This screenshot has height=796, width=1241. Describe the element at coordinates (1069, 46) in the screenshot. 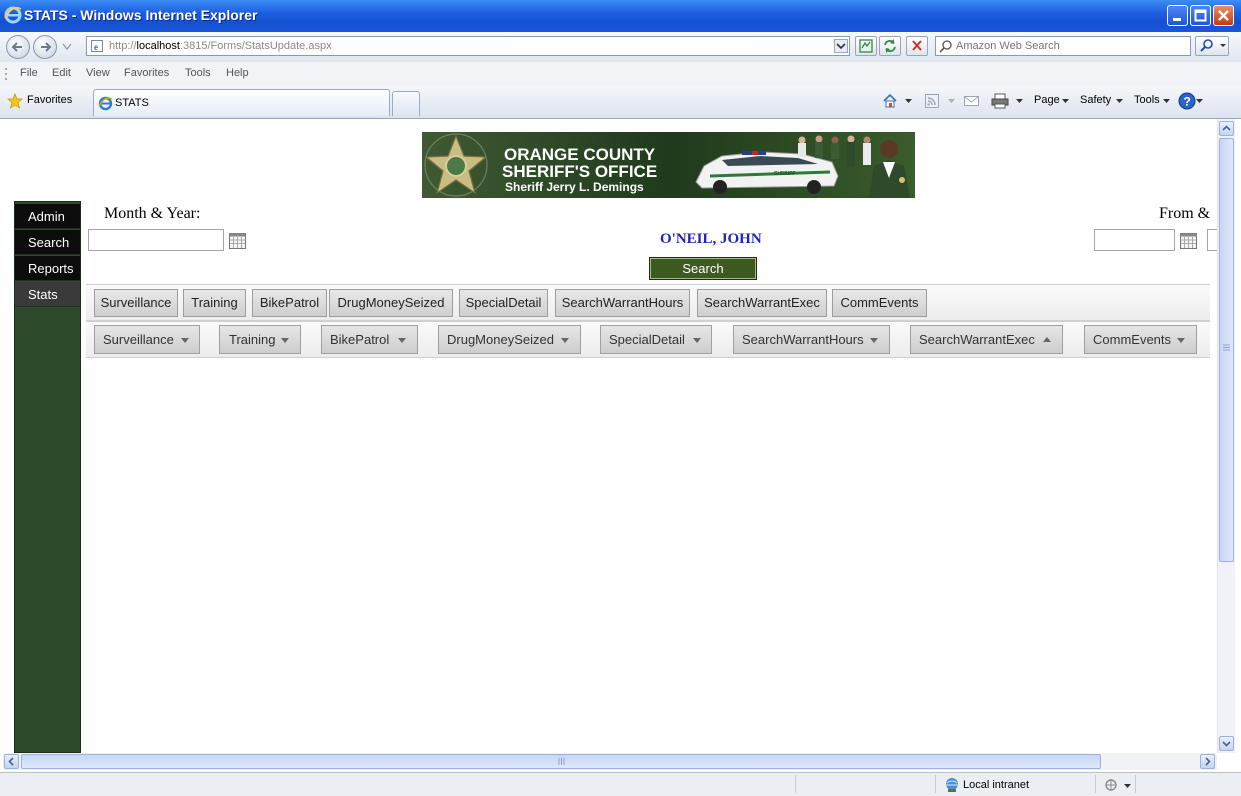

I see `web-search-input` at that location.